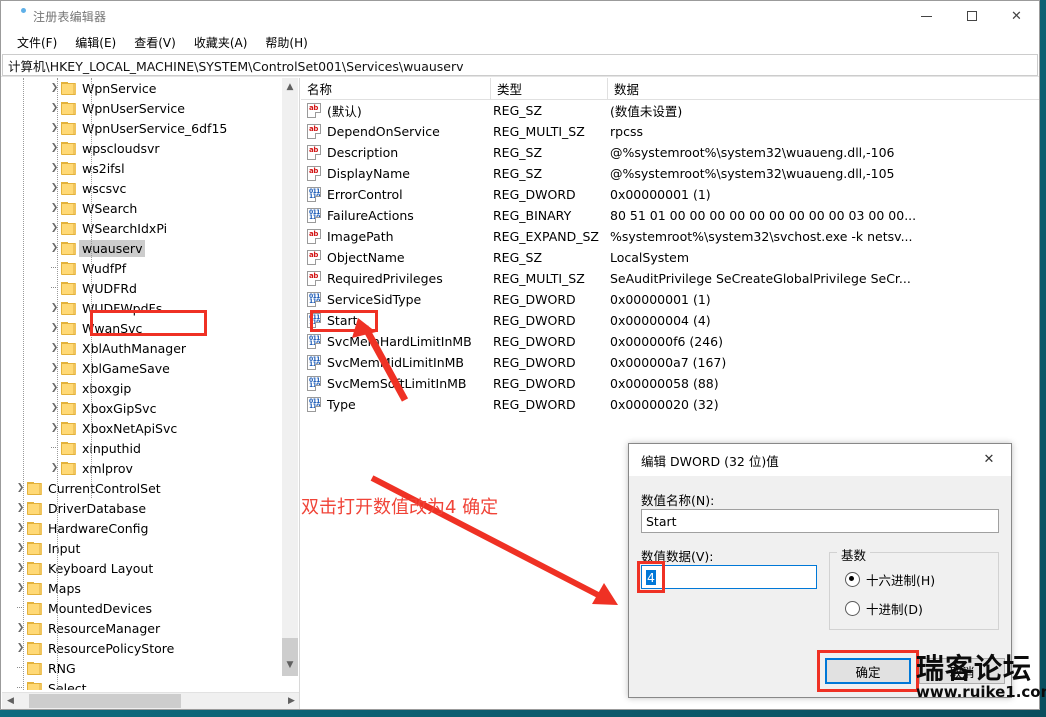 The width and height of the screenshot is (1046, 717). What do you see at coordinates (971, 16) in the screenshot?
I see `maximize-button` at bounding box center [971, 16].